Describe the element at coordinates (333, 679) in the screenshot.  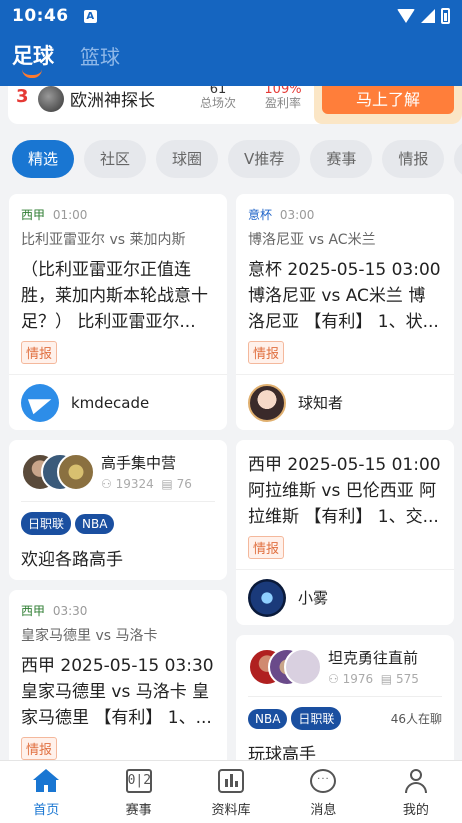
I see `members-icon: ⚇` at that location.